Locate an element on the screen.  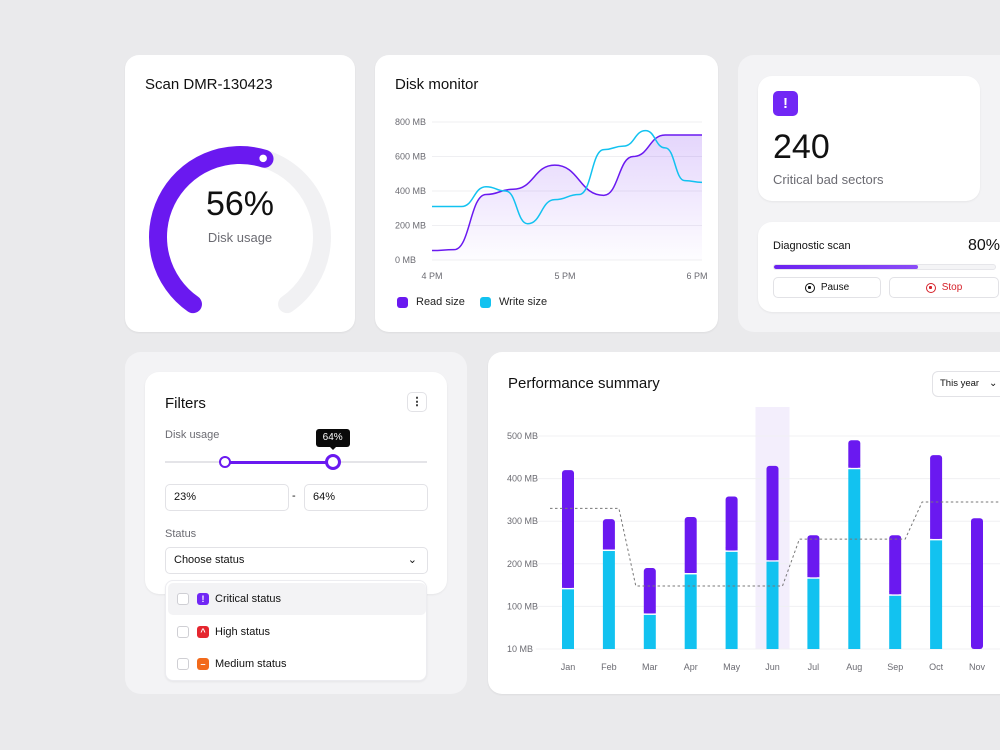
status-option-high: ^ High status is located at coordinates (297, 632).